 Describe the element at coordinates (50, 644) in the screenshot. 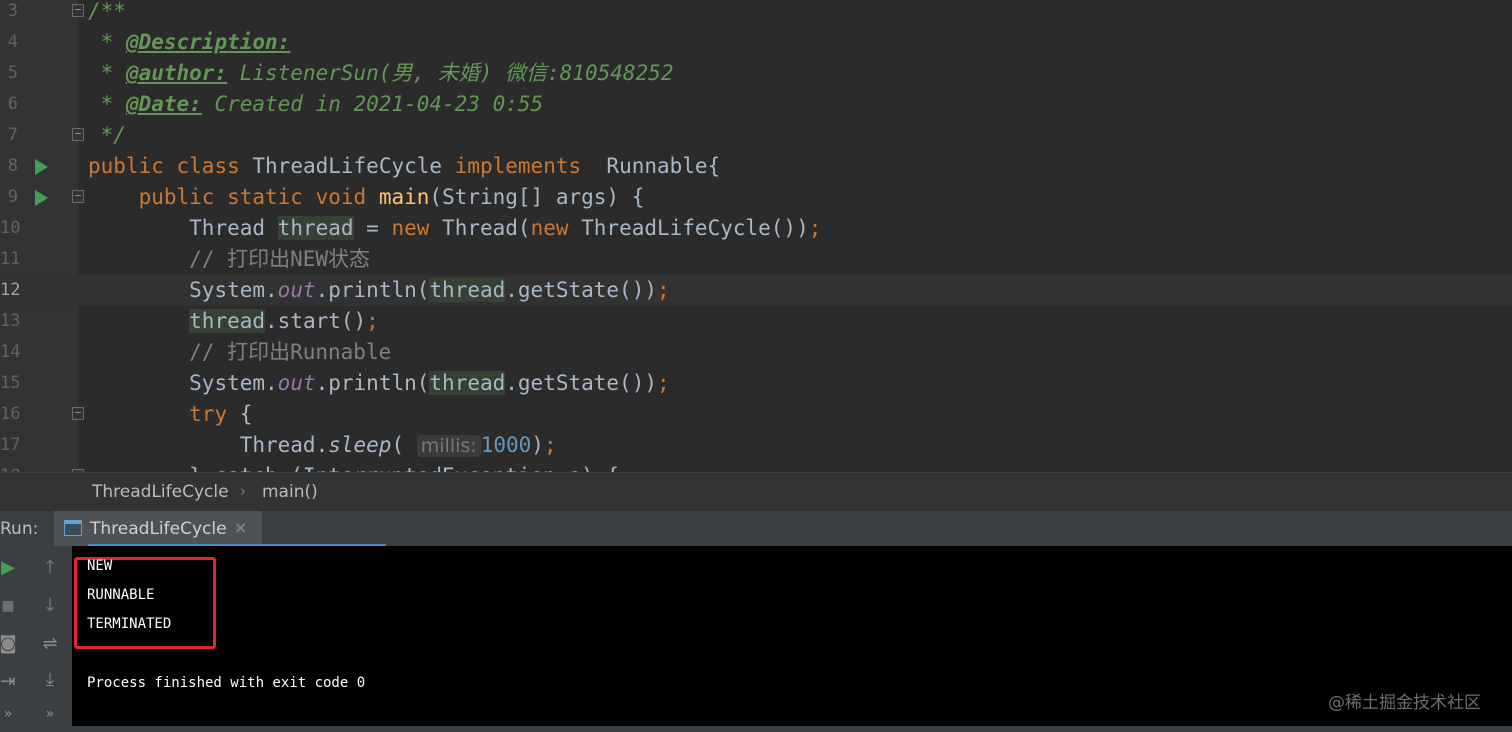

I see `soft-wrap-icon: ⇌` at that location.